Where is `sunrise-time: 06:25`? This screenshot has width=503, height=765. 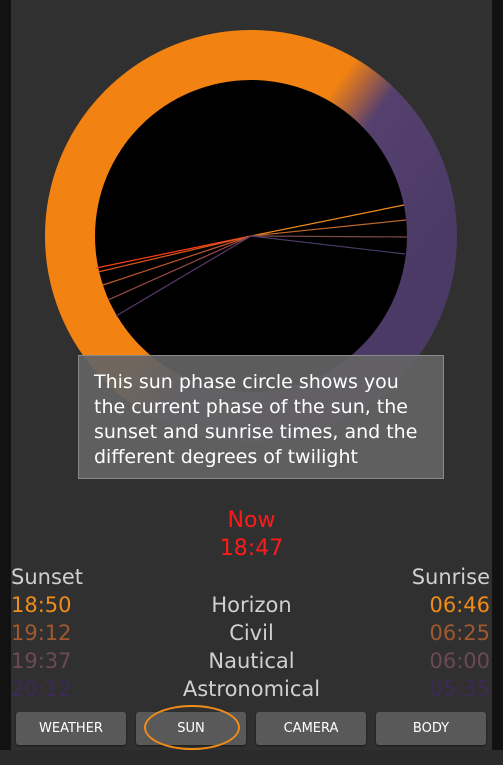
sunrise-time: 06:25 is located at coordinates (459, 633).